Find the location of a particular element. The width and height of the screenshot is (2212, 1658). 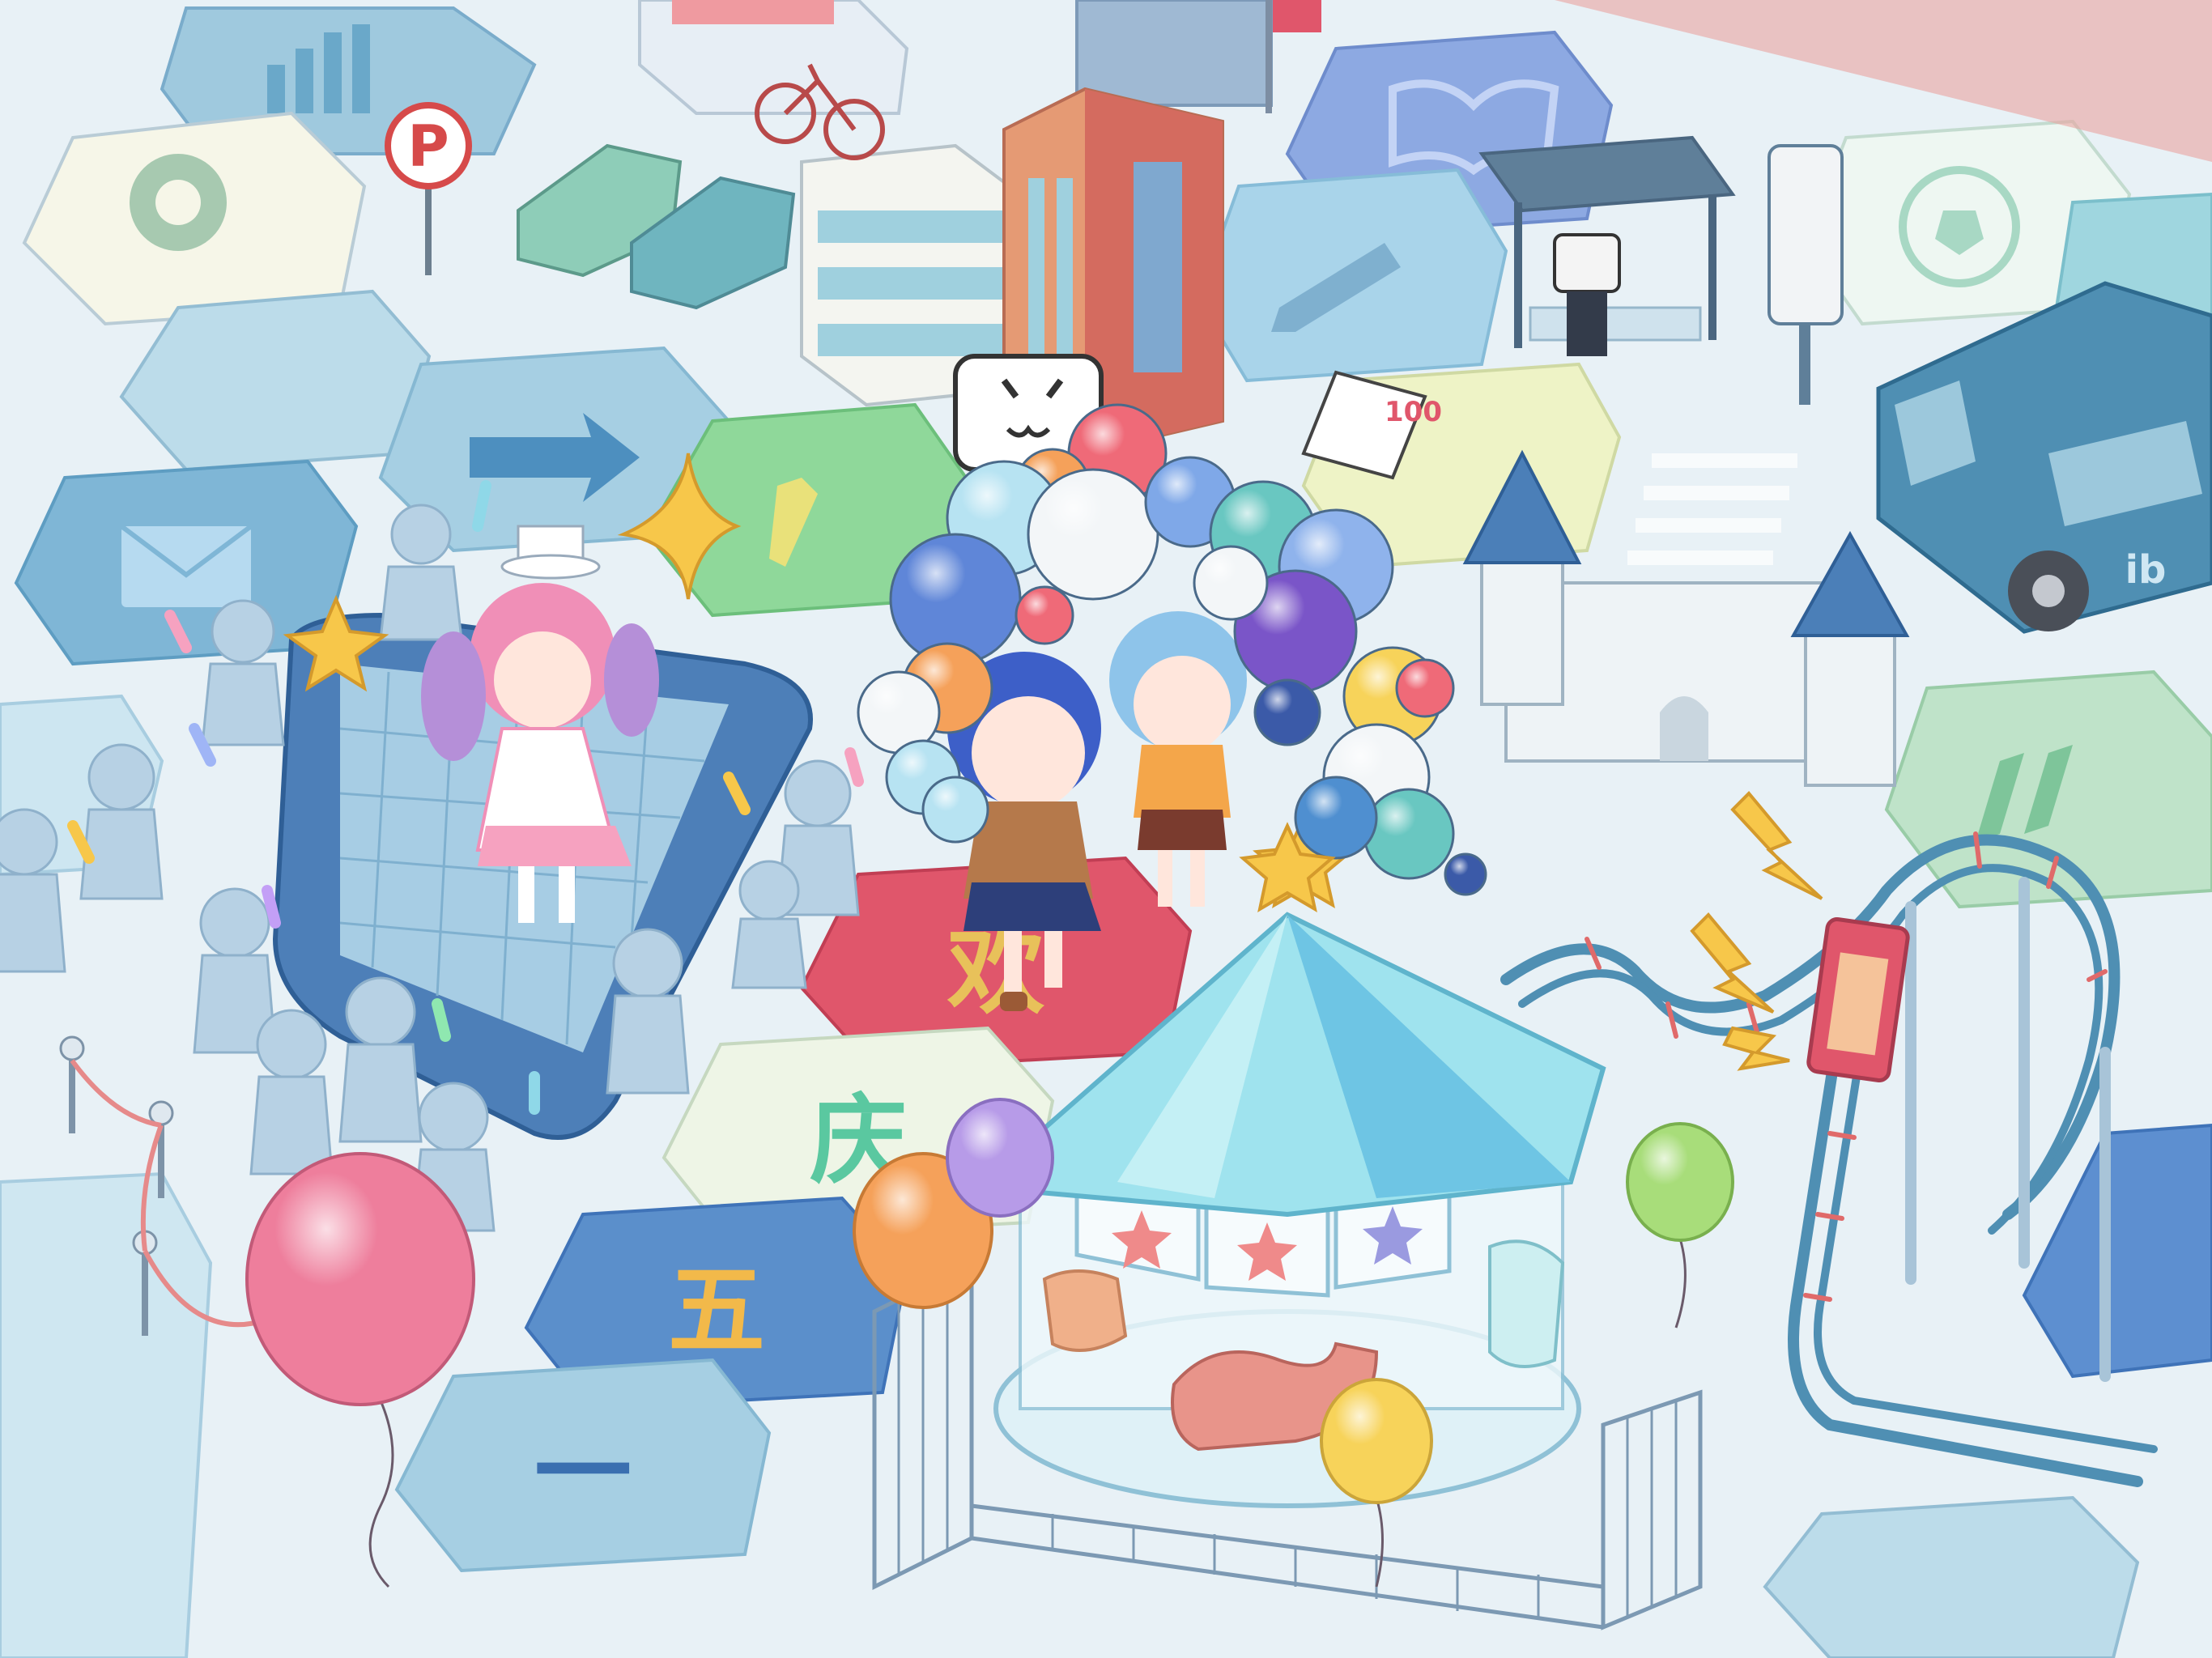

tile-pencil is located at coordinates (1352, 275).